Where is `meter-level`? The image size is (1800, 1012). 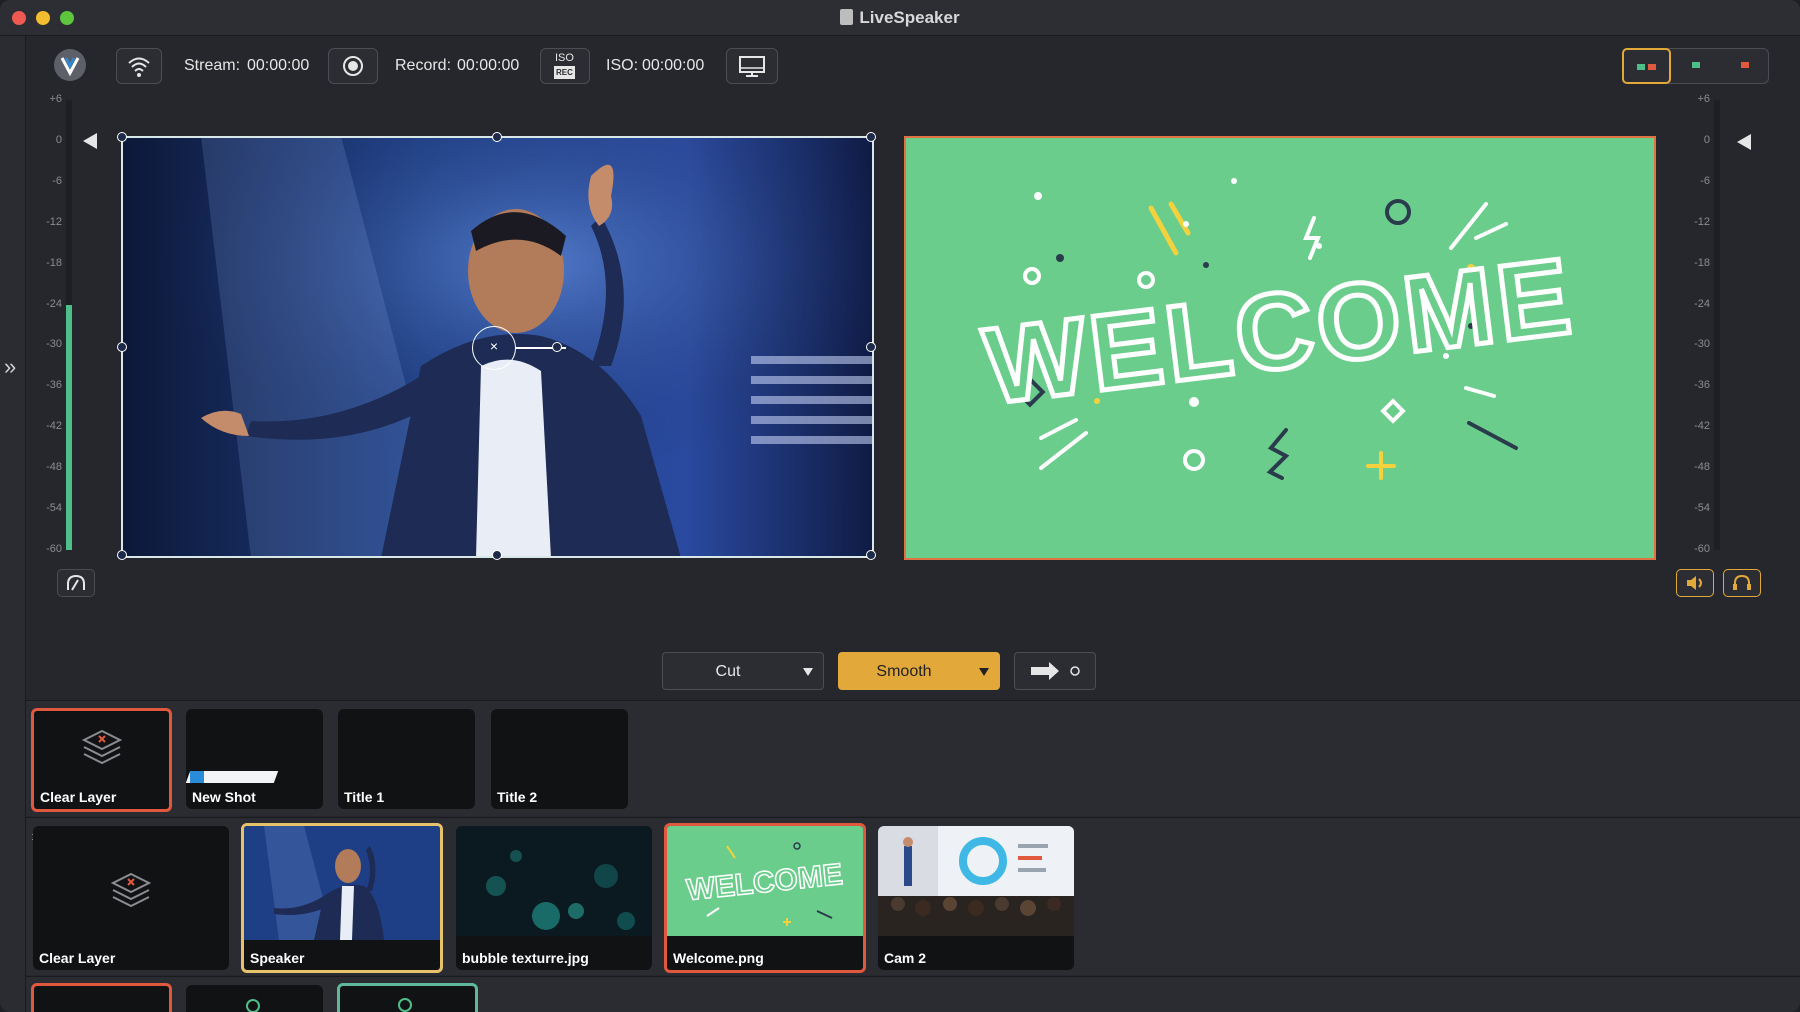 meter-level is located at coordinates (69, 427).